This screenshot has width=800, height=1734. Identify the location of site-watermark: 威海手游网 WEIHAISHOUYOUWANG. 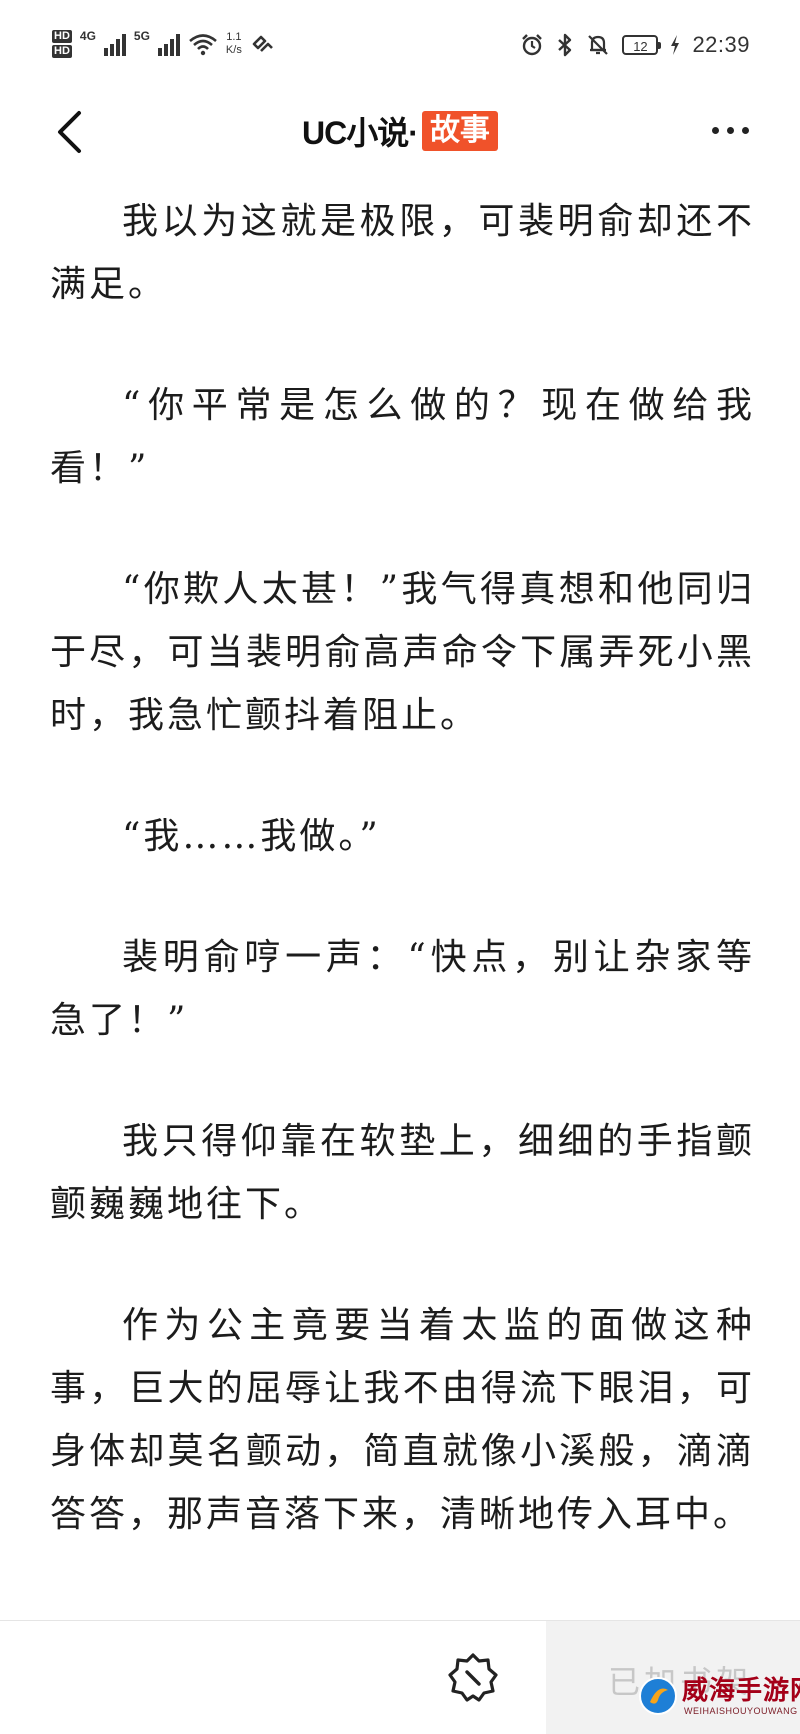
(719, 1695).